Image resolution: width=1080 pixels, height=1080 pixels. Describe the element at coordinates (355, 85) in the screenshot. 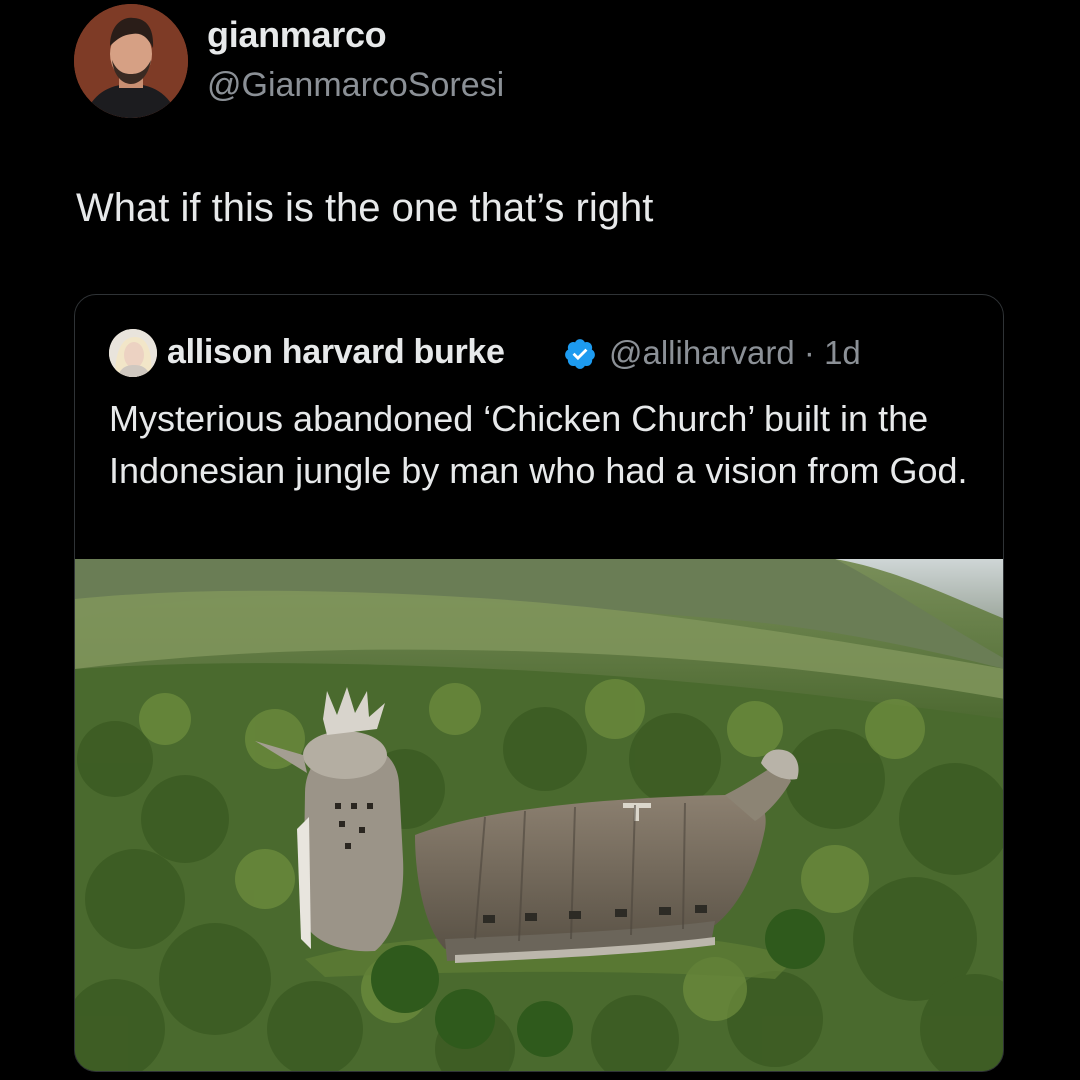

I see `author-handle: @GianmarcoSoresi` at that location.